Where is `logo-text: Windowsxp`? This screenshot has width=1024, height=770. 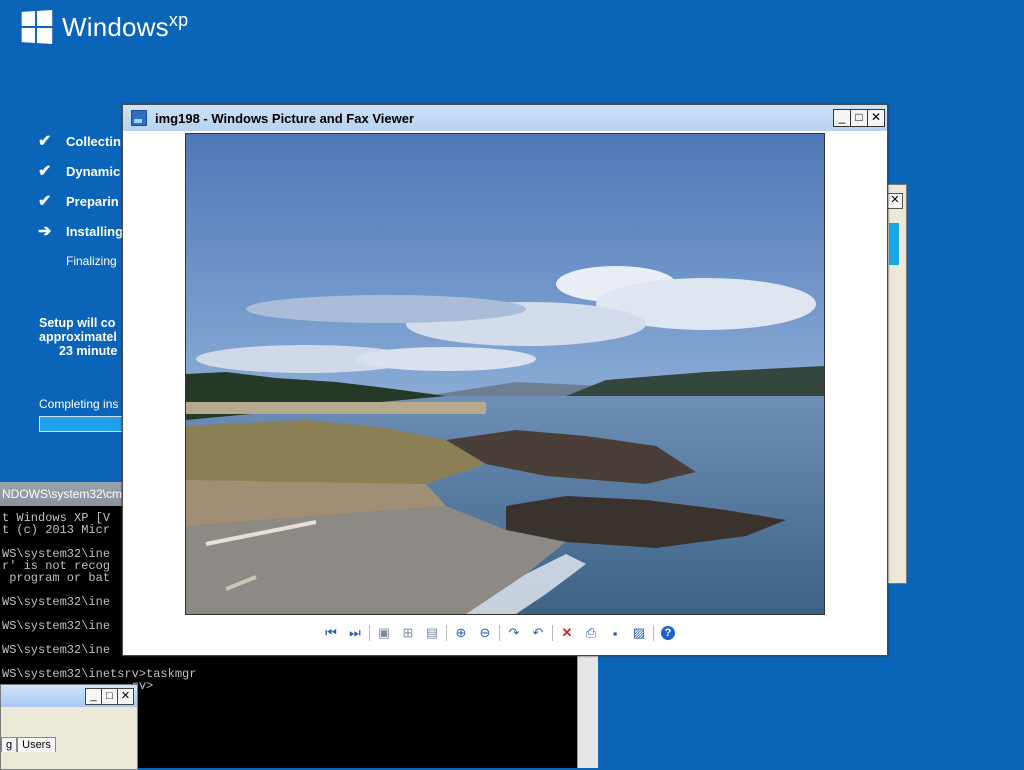 logo-text: Windowsxp is located at coordinates (125, 26).